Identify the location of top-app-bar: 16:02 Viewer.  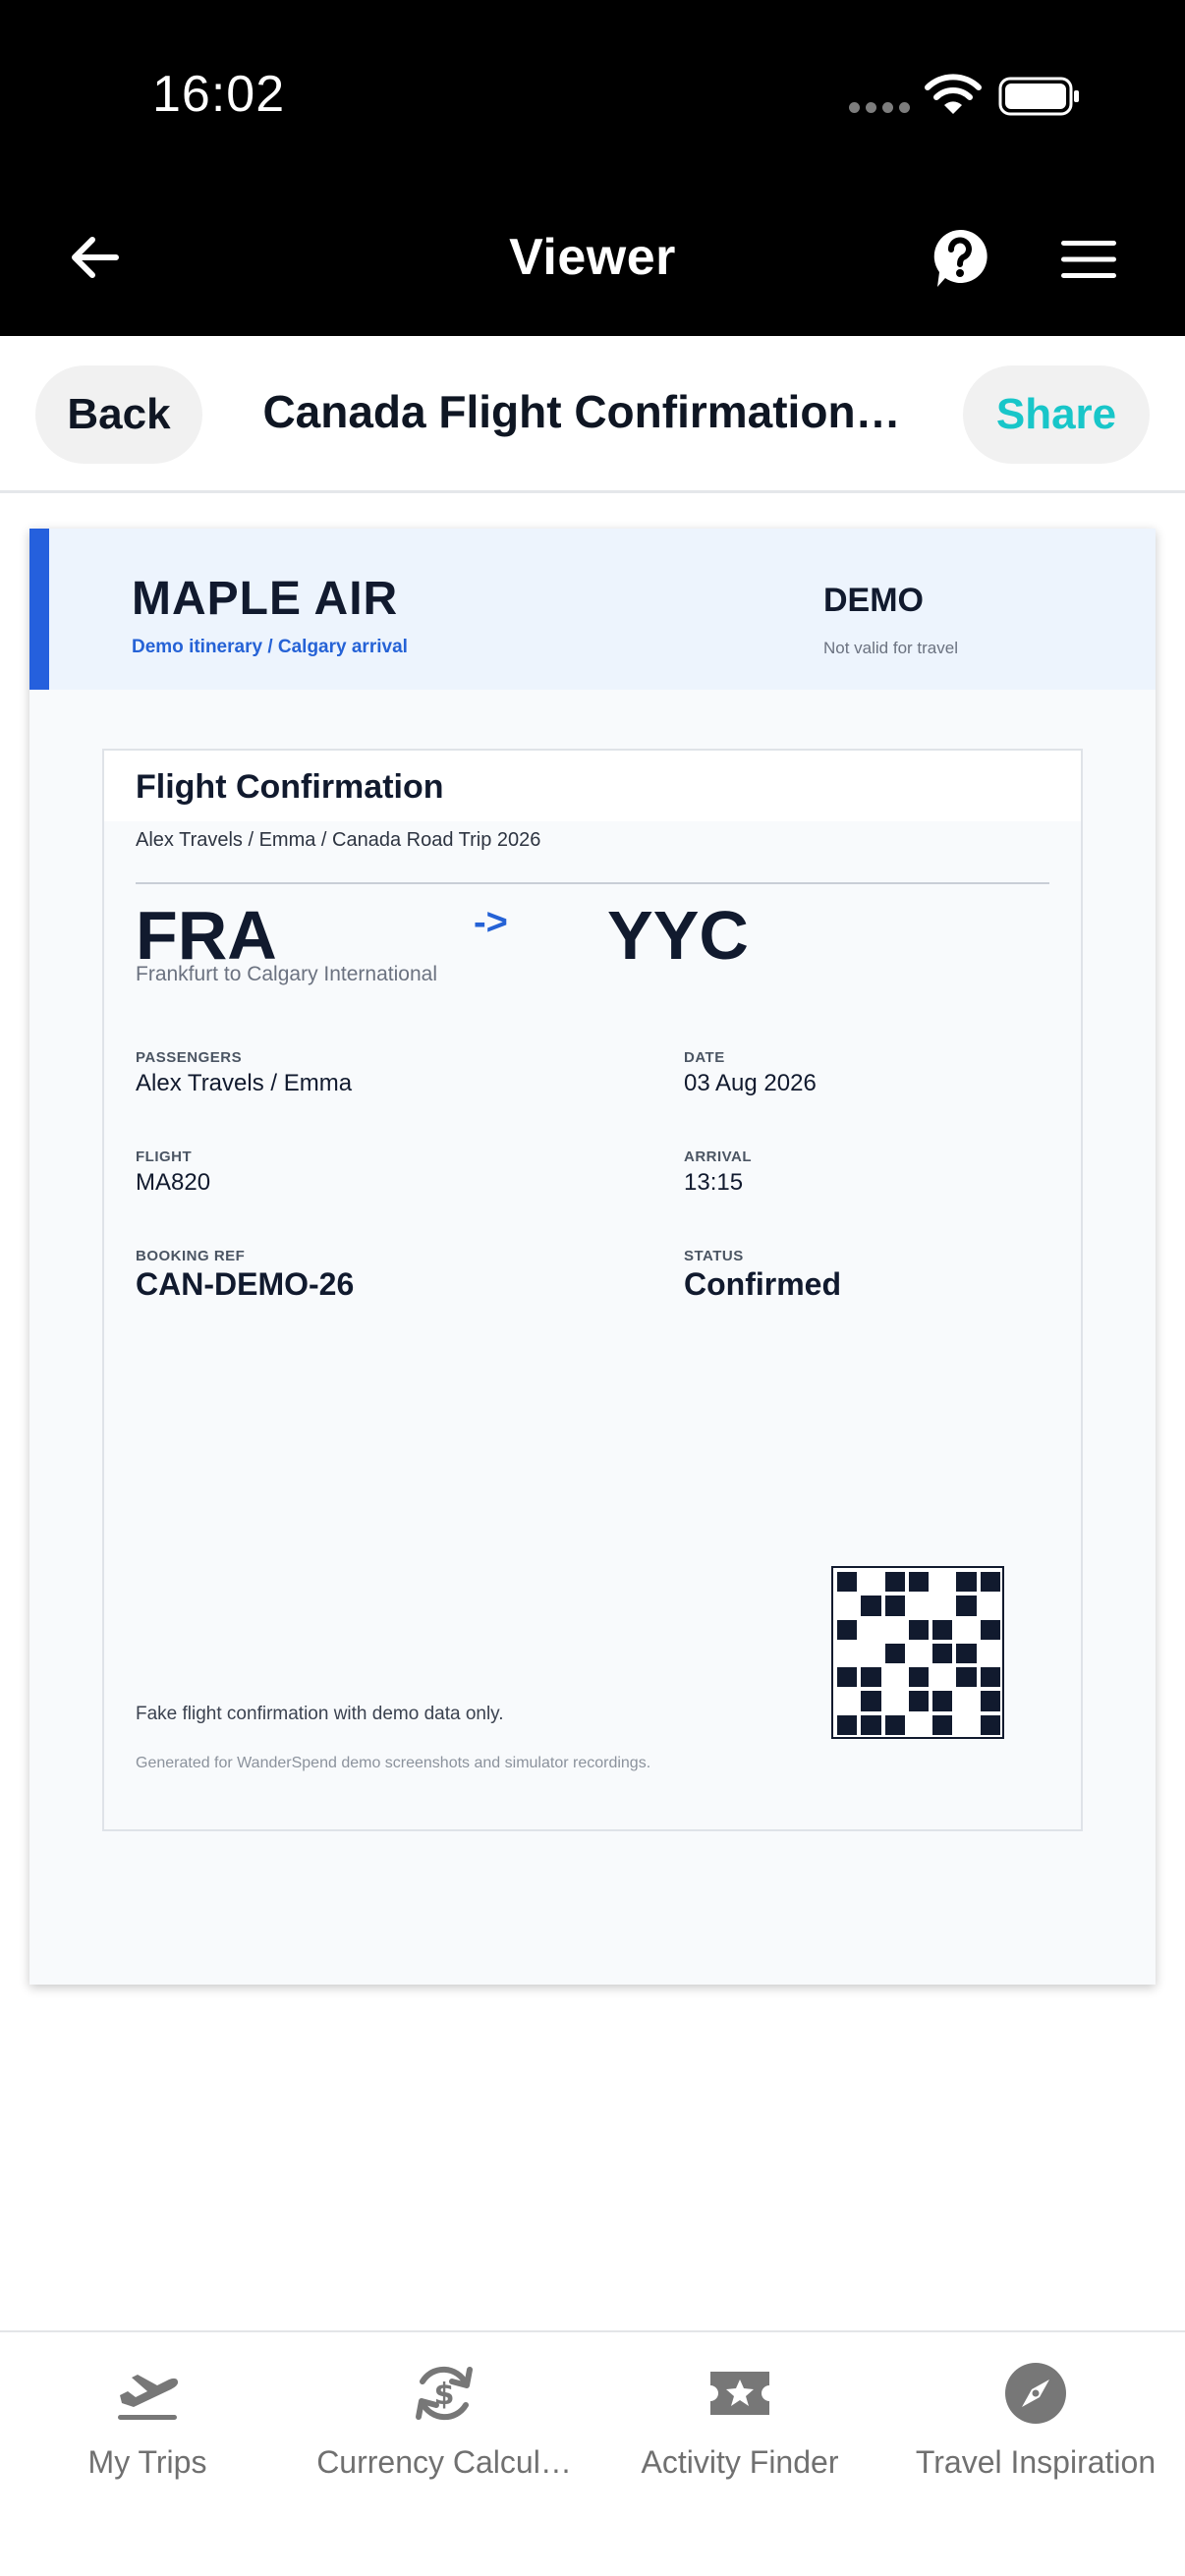
(592, 168).